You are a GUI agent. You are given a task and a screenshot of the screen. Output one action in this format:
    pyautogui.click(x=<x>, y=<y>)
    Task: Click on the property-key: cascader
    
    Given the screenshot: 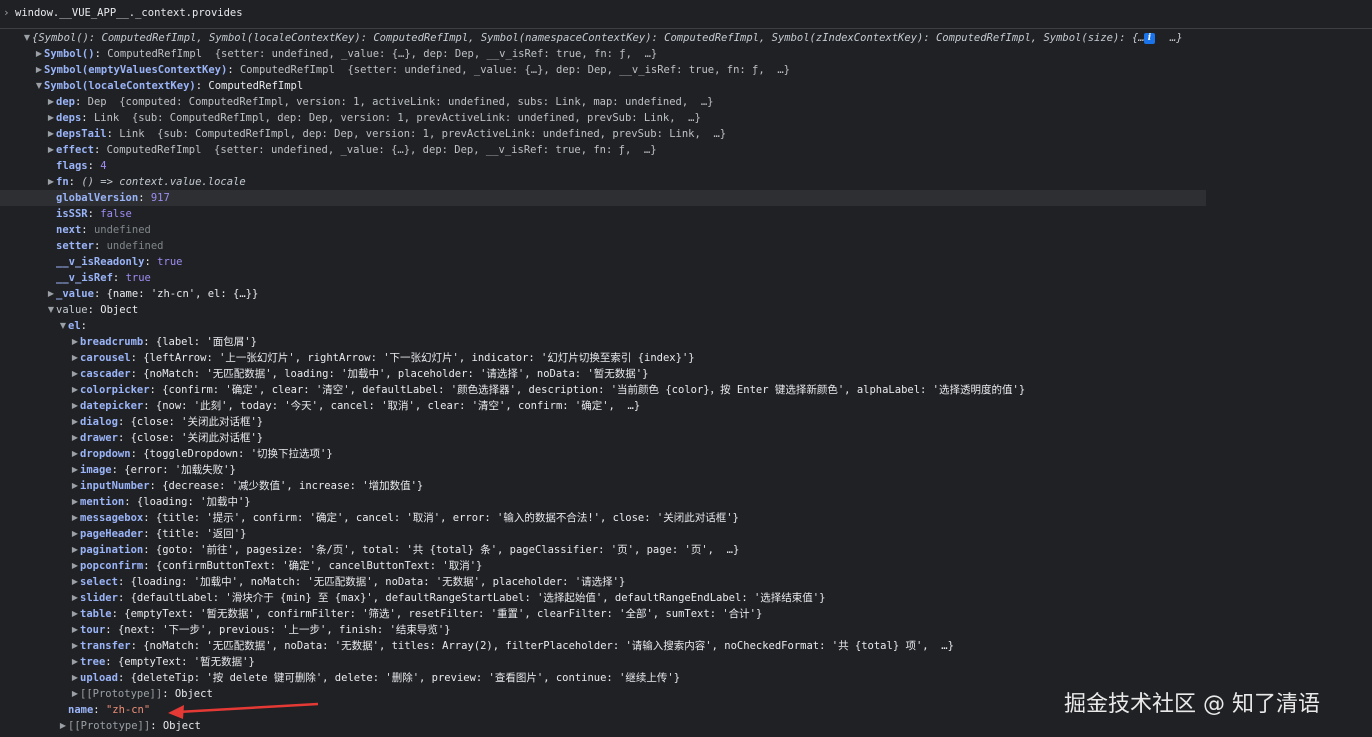 What is the action you would take?
    pyautogui.click(x=105, y=374)
    